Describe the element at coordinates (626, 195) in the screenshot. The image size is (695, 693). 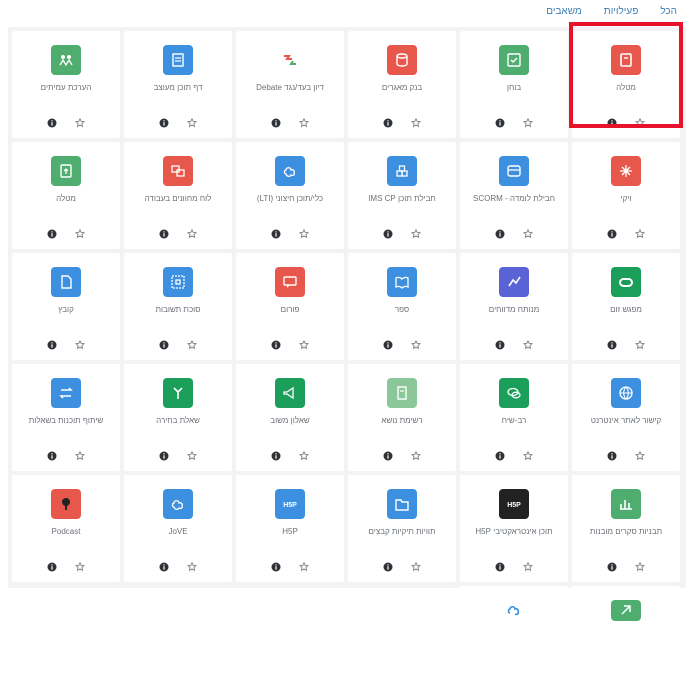
I see `activity-tile: ויקי` at that location.